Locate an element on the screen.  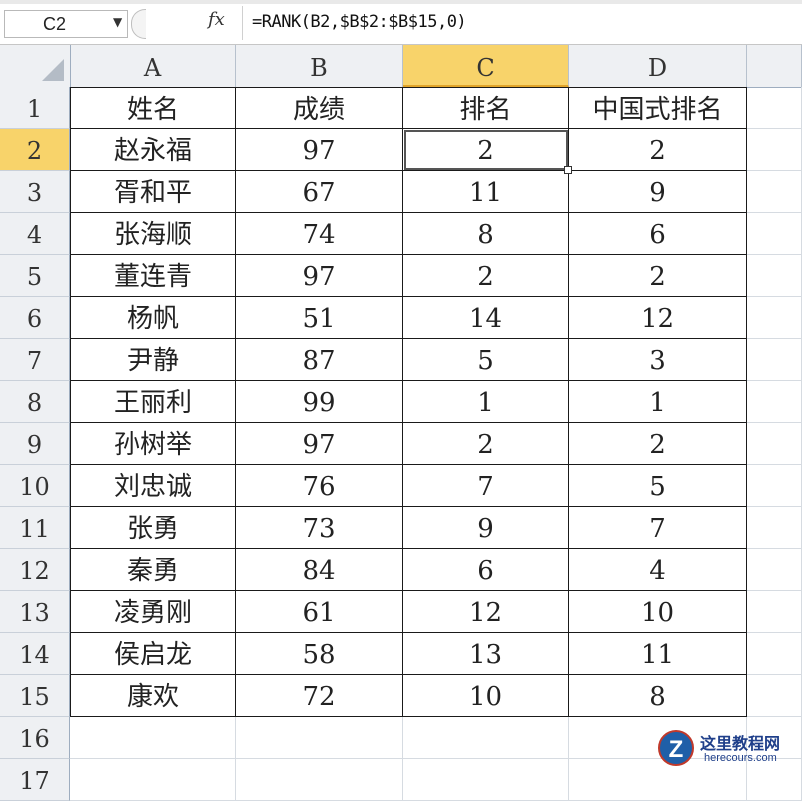
row-header-10: 10 is located at coordinates (35, 486).